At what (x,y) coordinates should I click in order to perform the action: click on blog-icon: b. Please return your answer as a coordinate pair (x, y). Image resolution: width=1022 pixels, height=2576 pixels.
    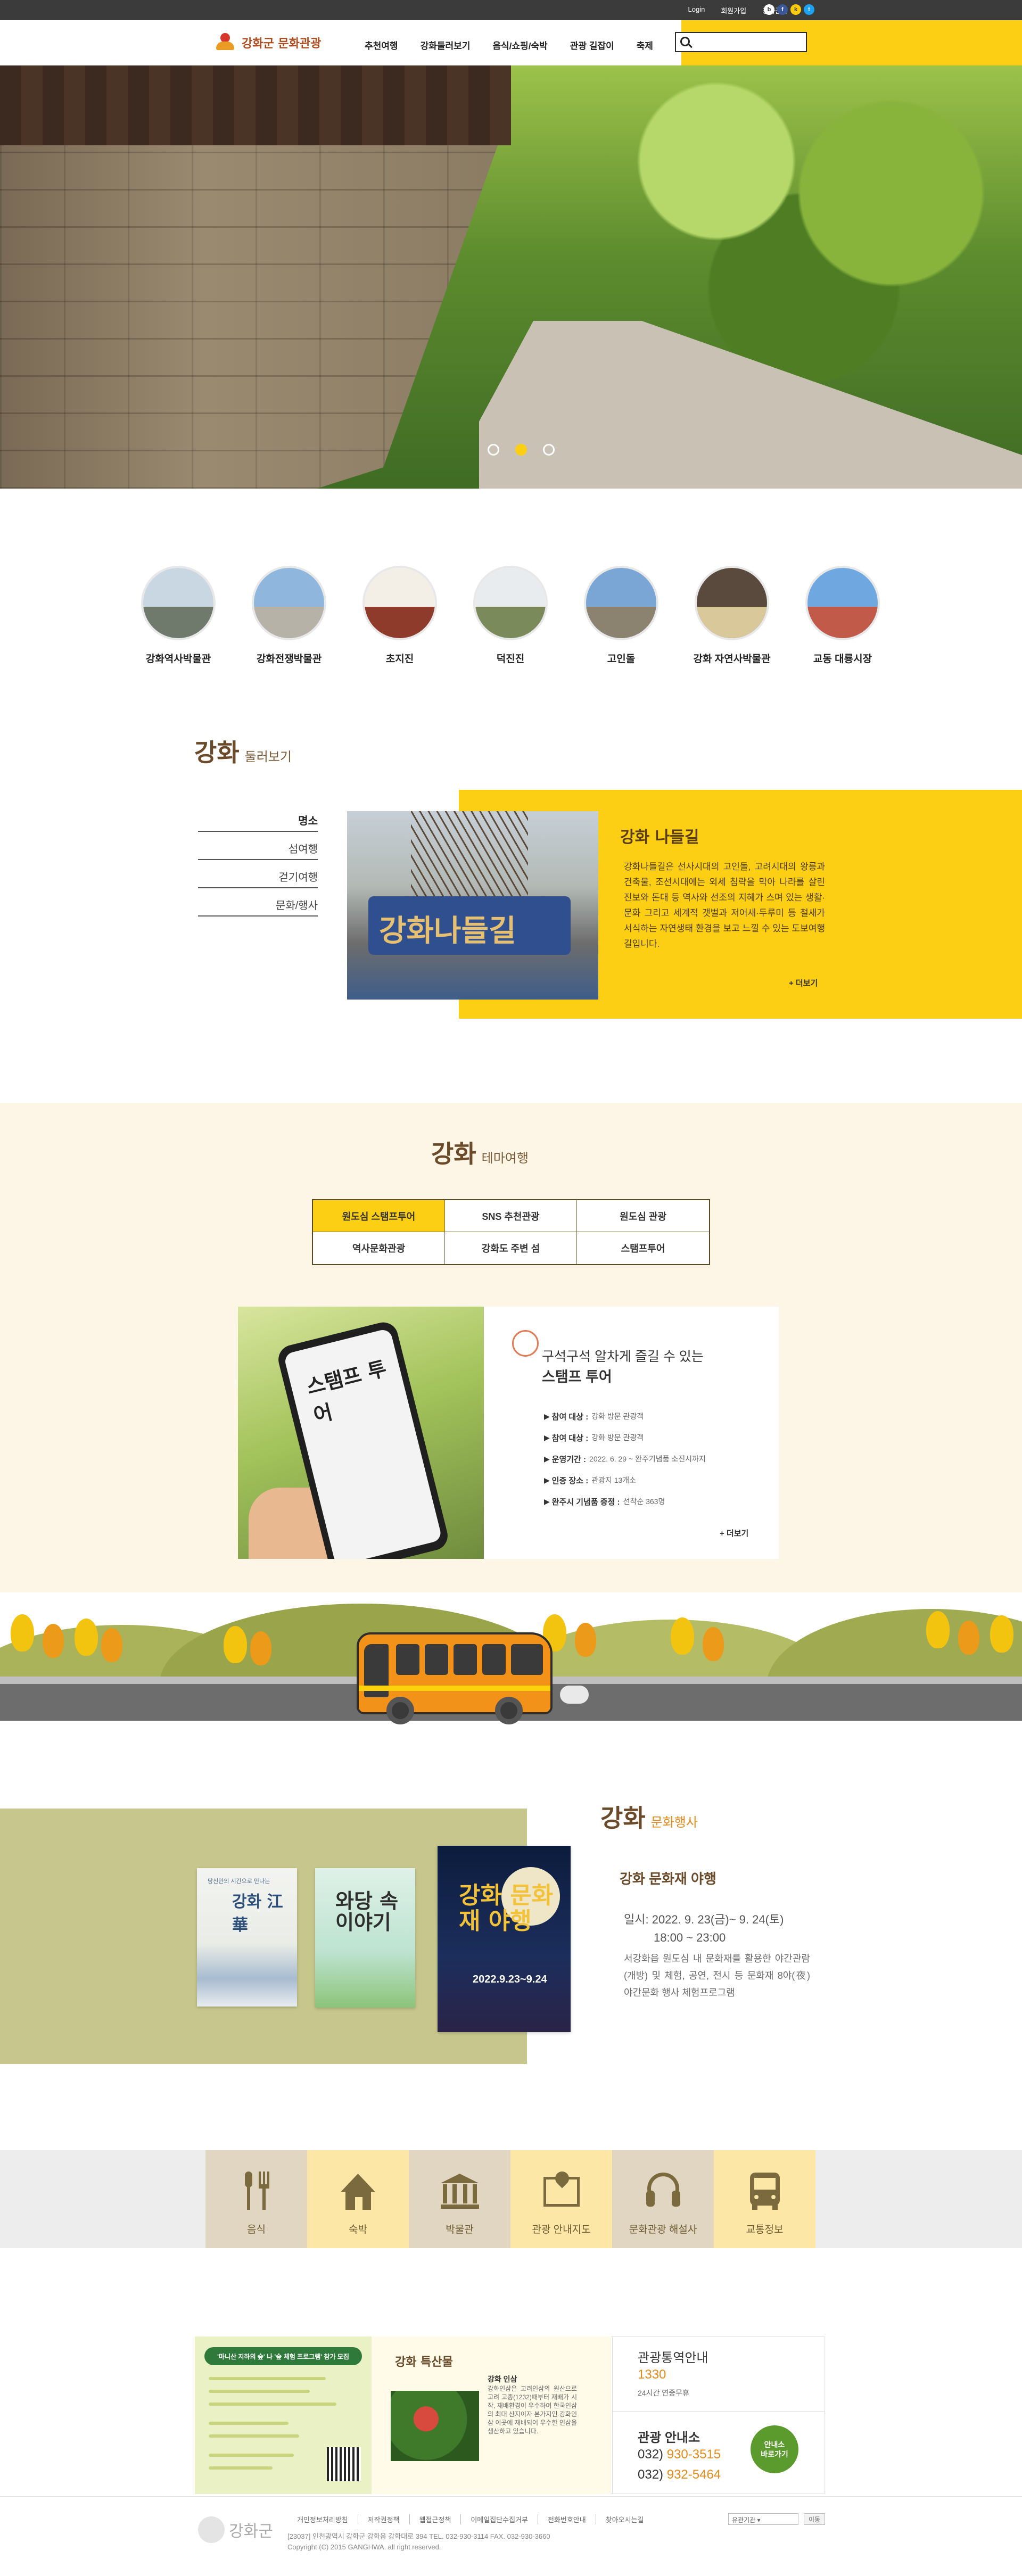
    Looking at the image, I should click on (769, 9).